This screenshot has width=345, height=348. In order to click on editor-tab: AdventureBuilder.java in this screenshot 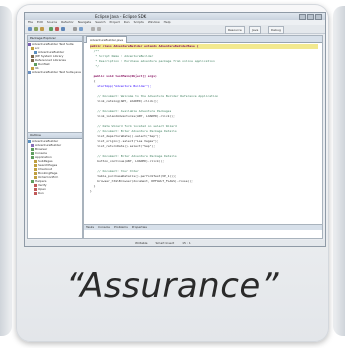, I will do `click(107, 39)`.